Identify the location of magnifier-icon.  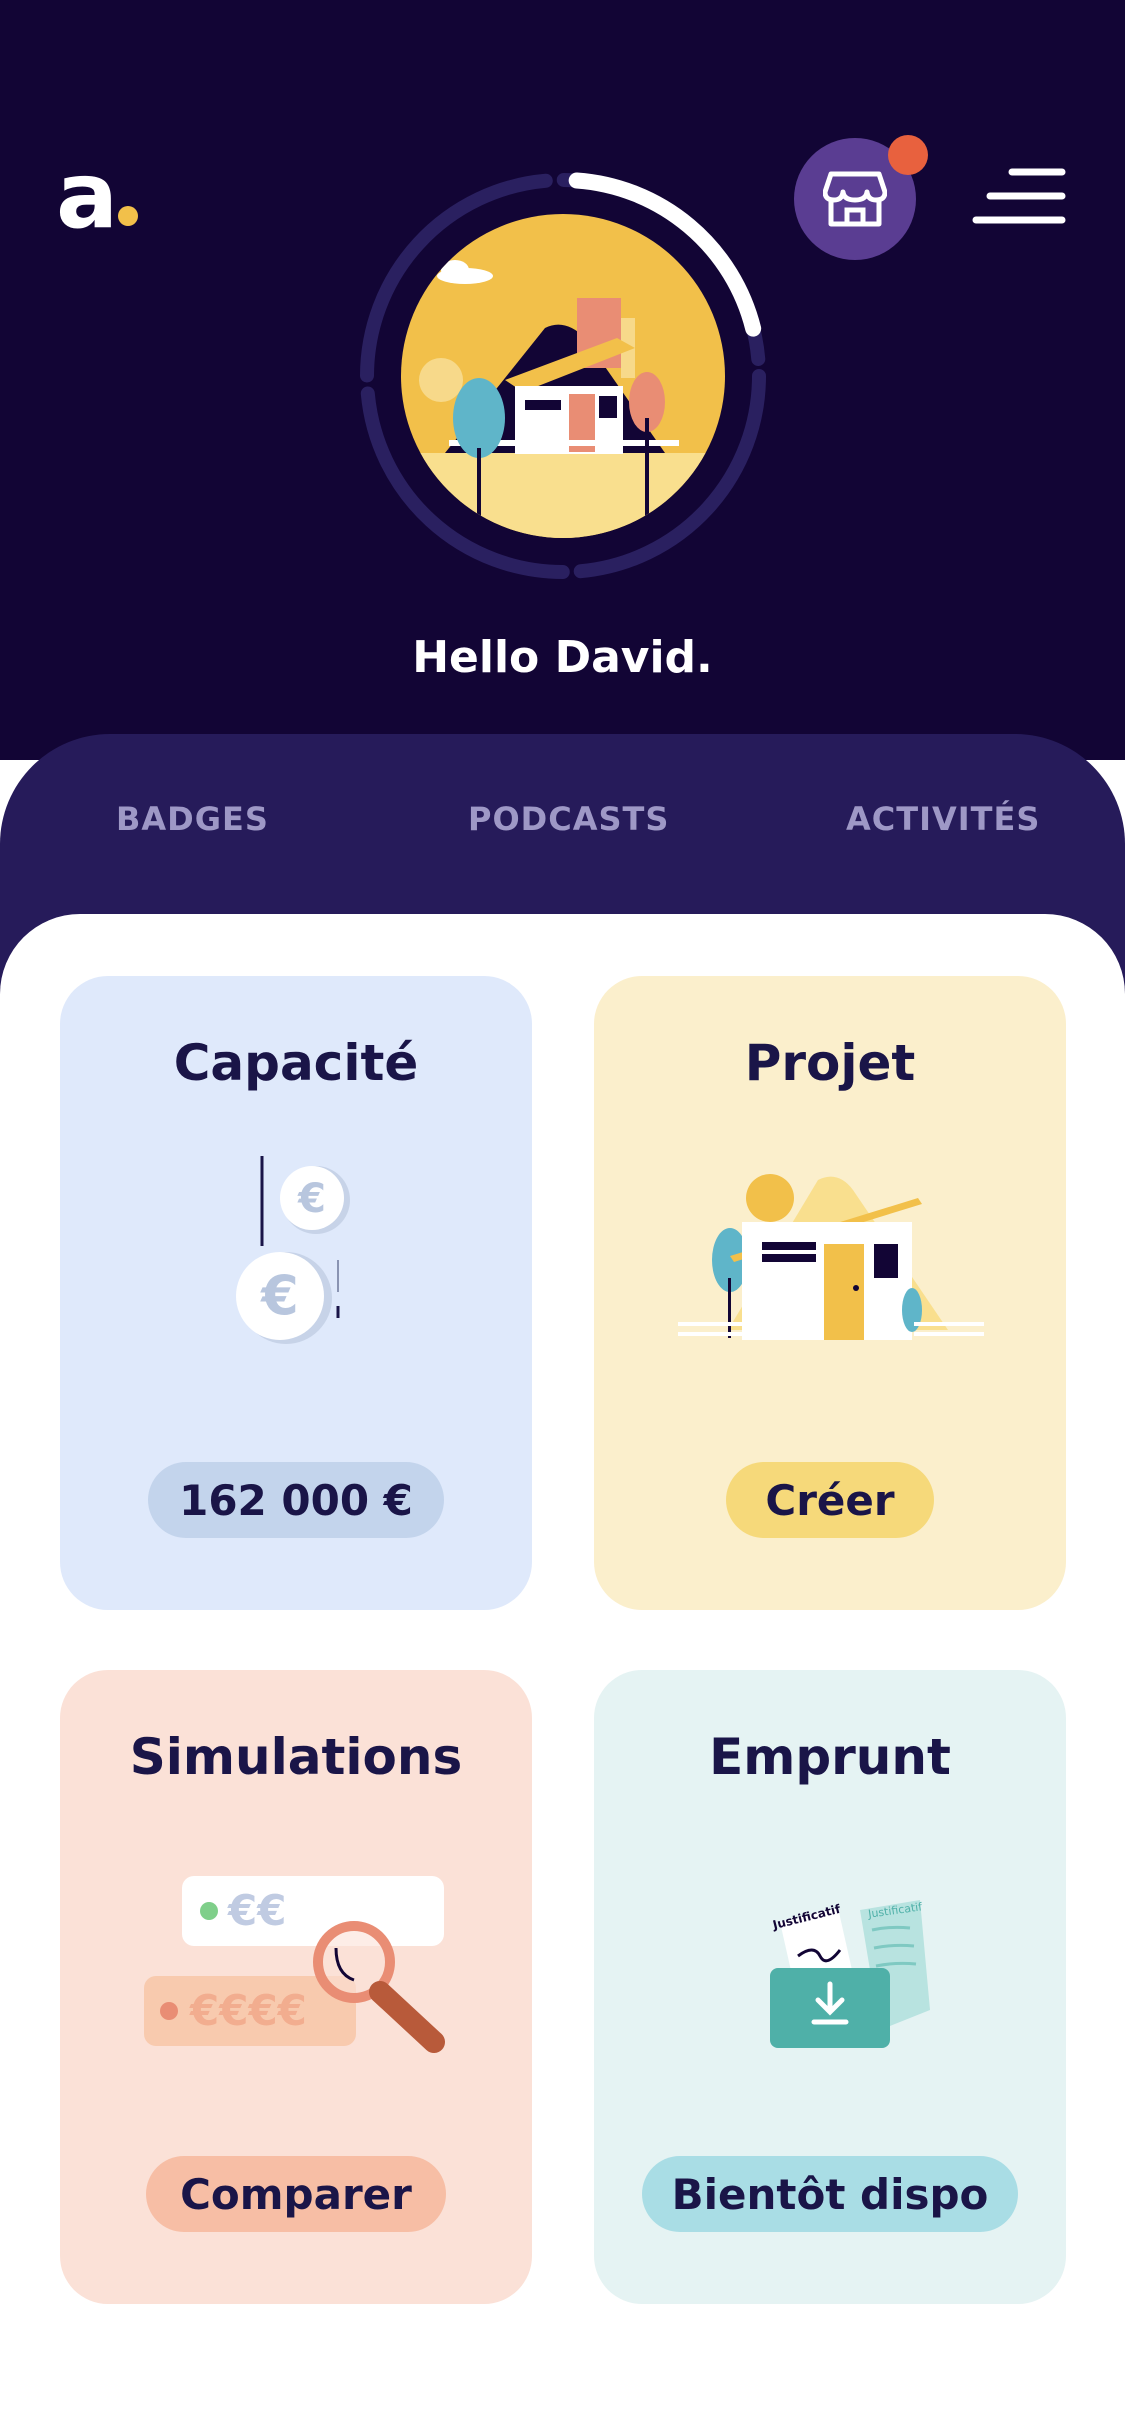
(379, 1987).